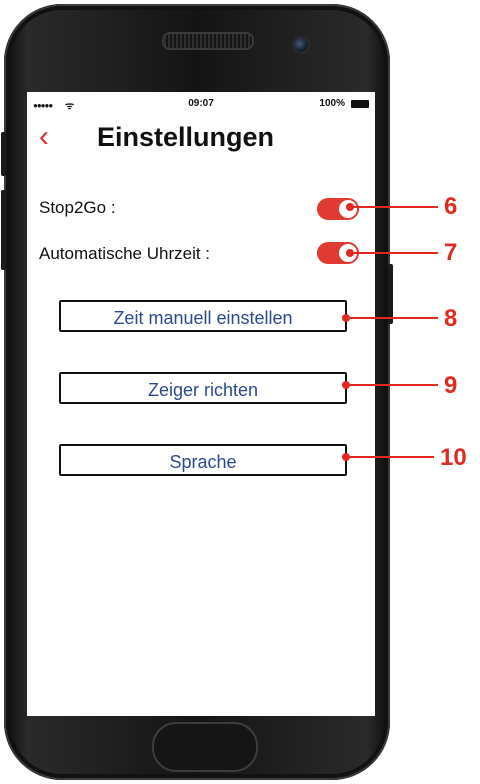 The image size is (480, 784). I want to click on front-camera-icon, so click(301, 45).